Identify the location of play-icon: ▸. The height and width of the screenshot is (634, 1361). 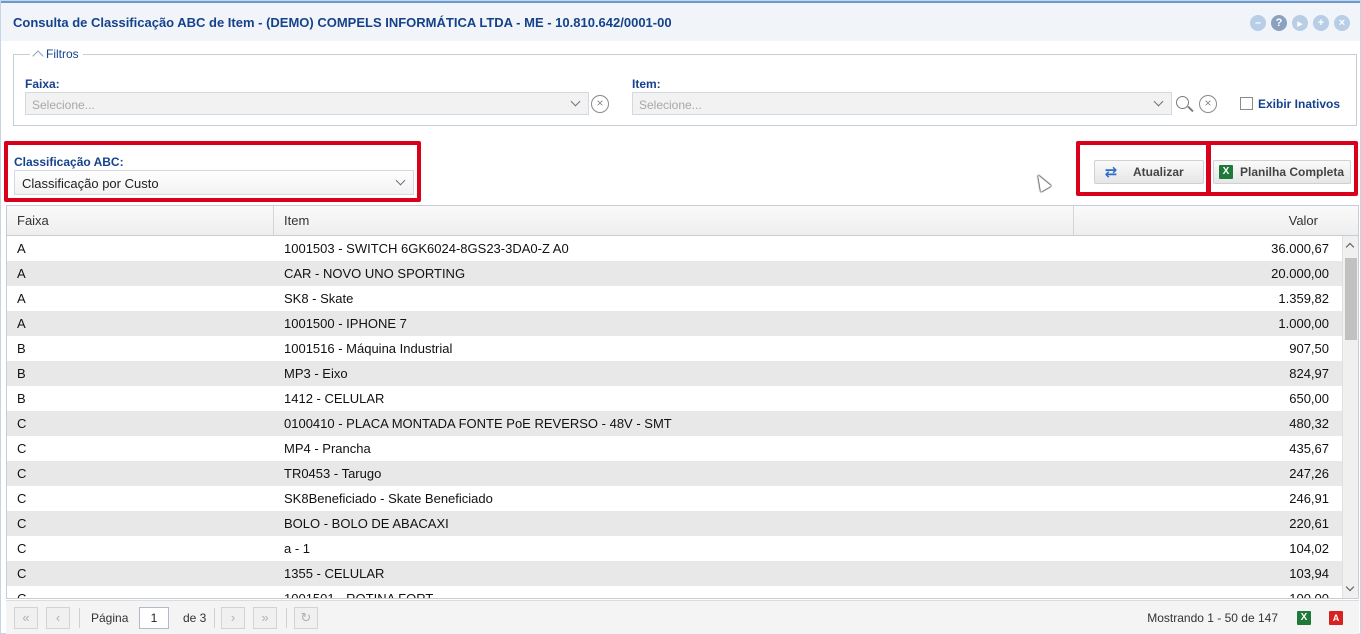
(1300, 23).